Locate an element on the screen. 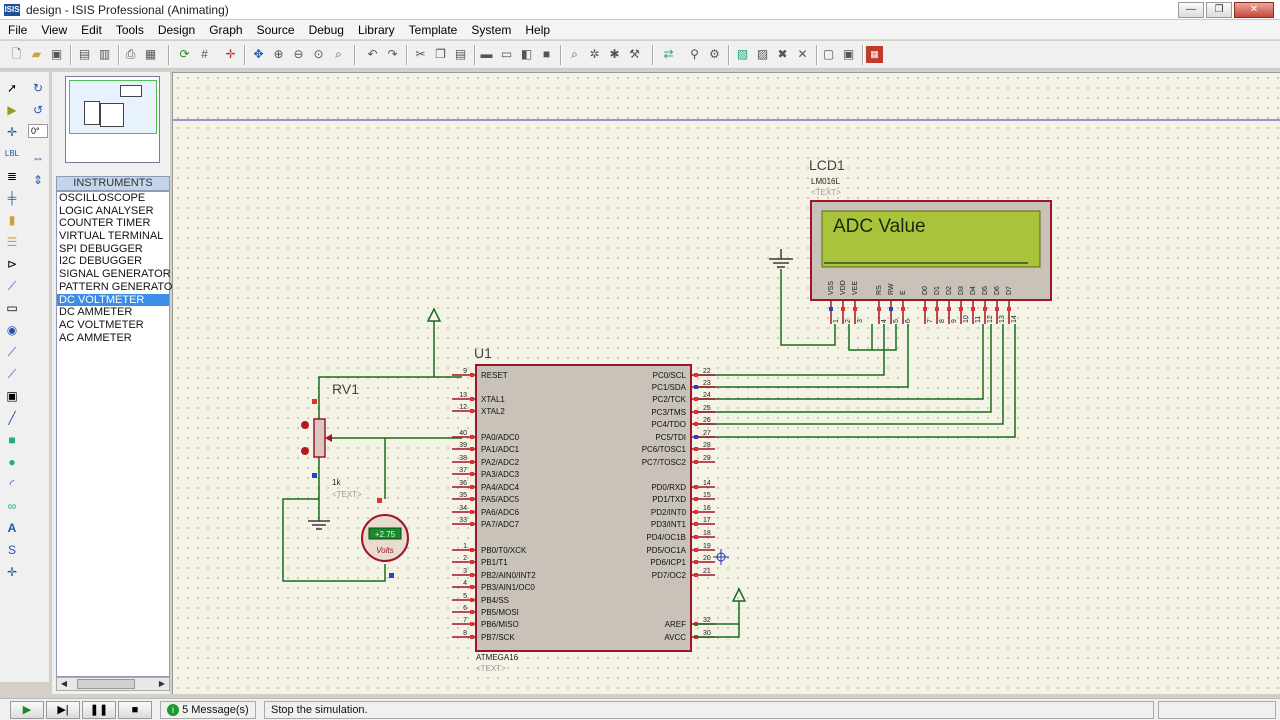 This screenshot has height=720, width=1280. arc-icon: ◜ is located at coordinates (12, 484).